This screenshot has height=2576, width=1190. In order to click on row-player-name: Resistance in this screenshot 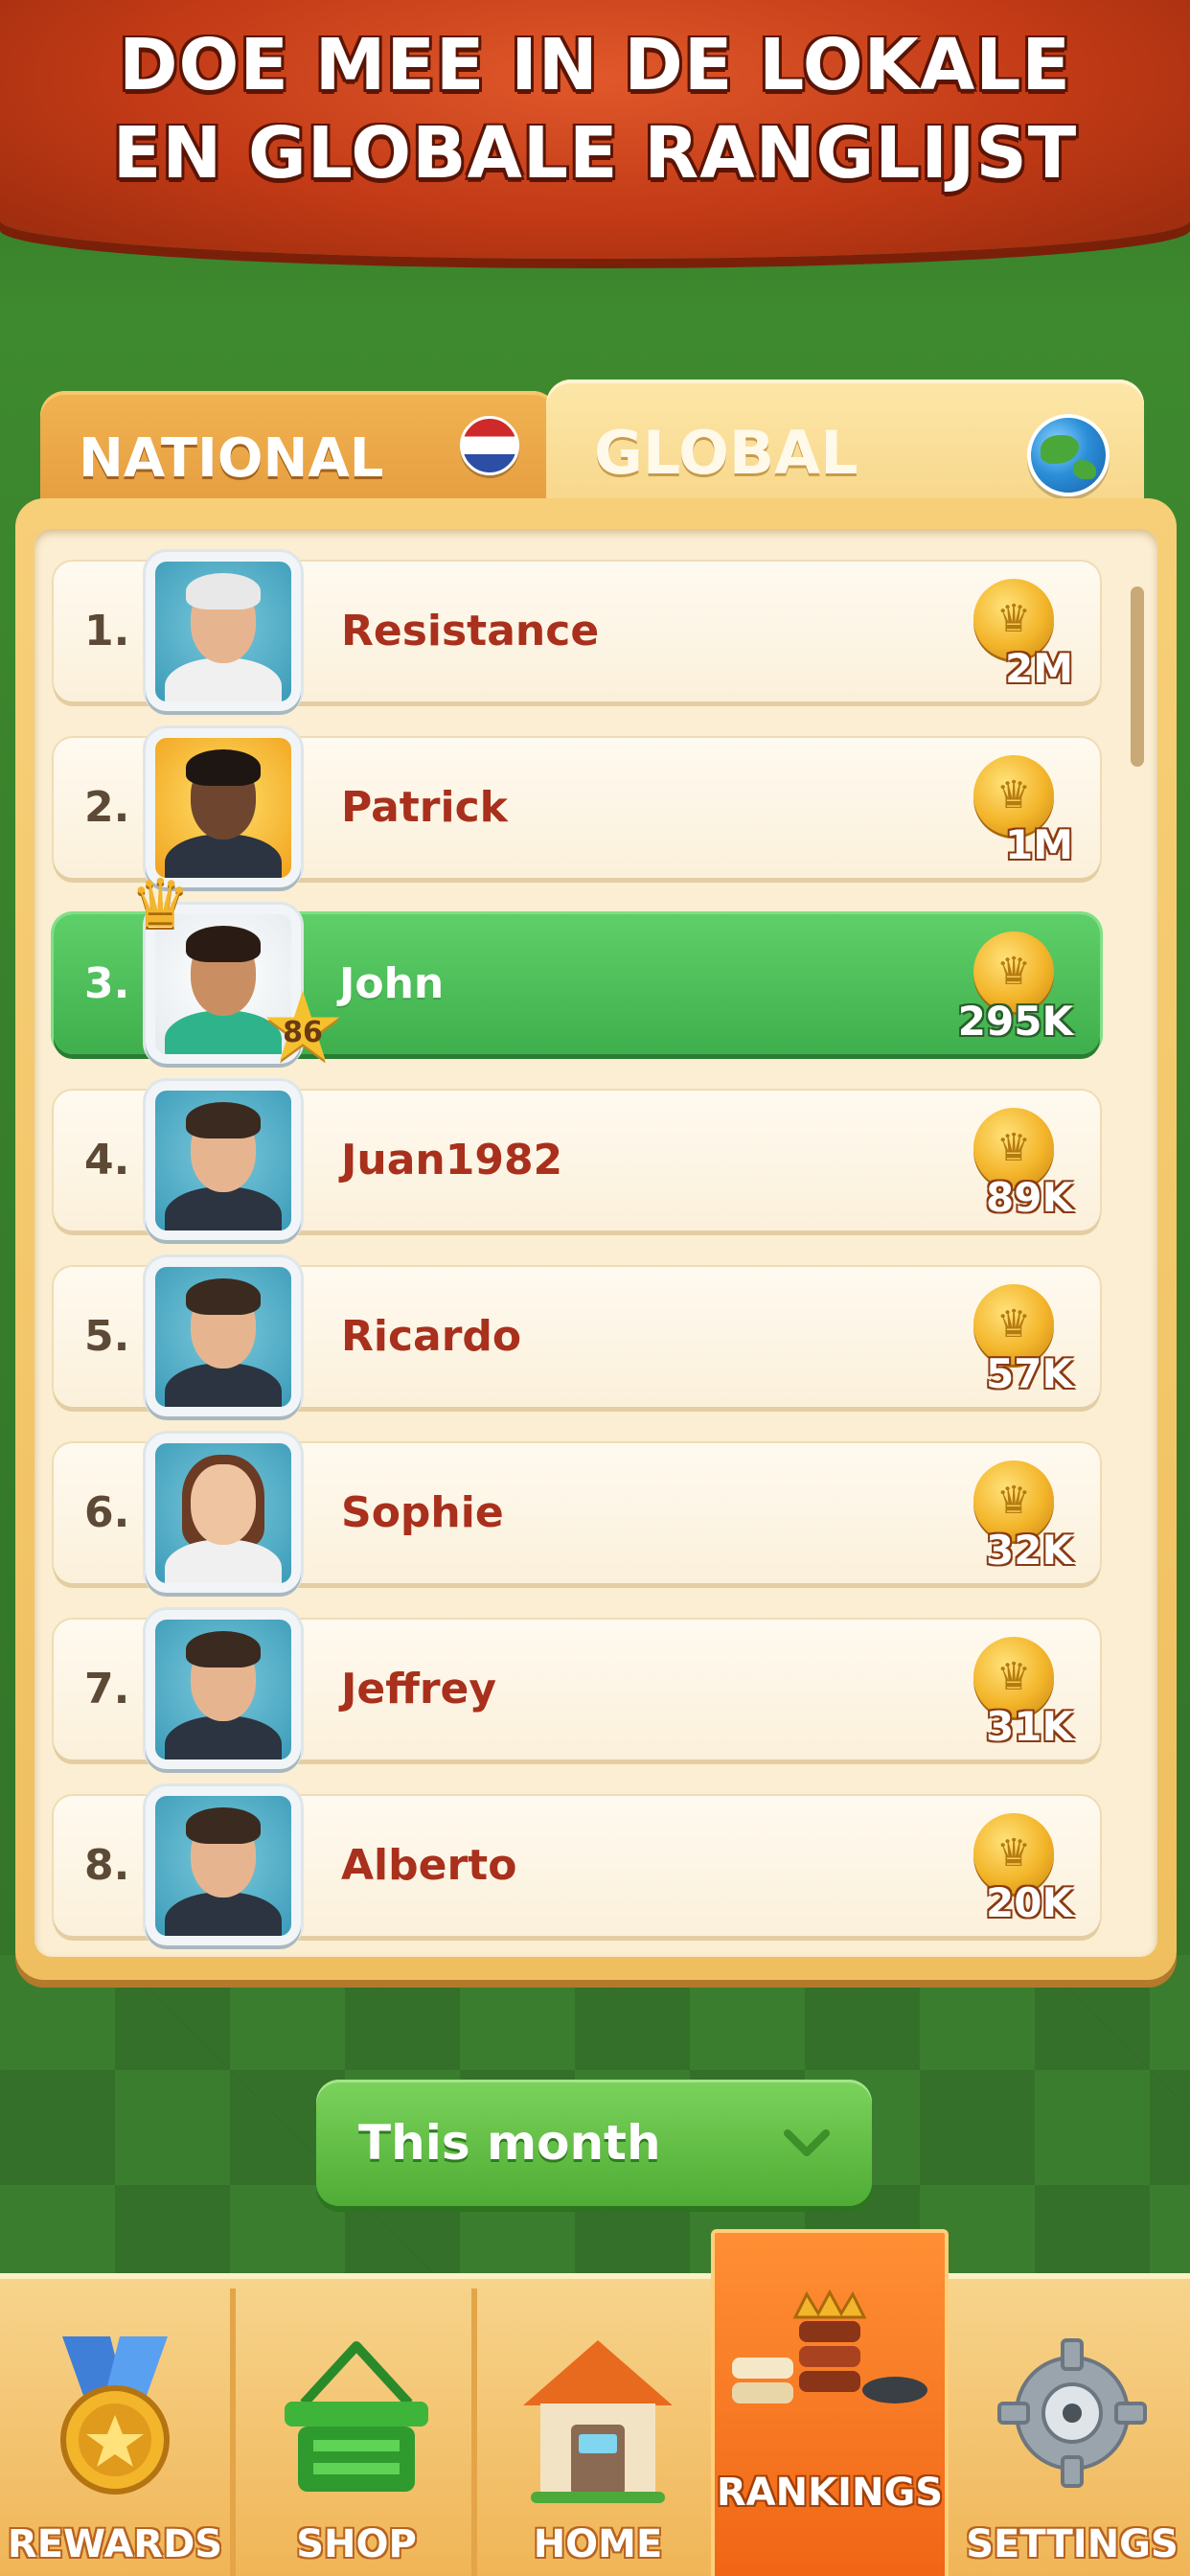, I will do `click(471, 631)`.